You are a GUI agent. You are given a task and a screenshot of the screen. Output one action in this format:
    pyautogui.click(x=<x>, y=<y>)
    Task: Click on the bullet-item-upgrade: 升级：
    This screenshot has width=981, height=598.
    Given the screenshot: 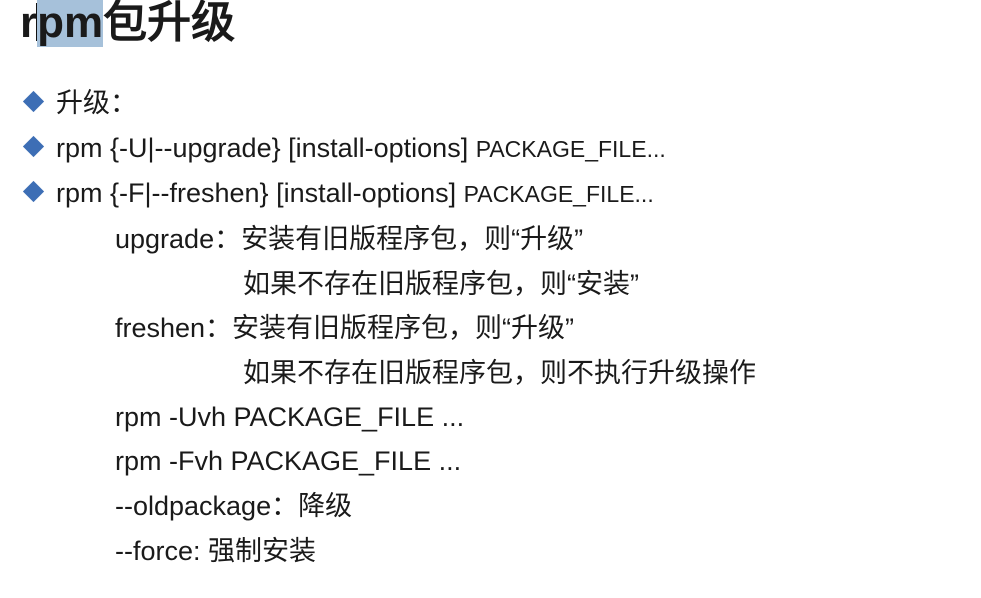 What is the action you would take?
    pyautogui.click(x=78, y=103)
    